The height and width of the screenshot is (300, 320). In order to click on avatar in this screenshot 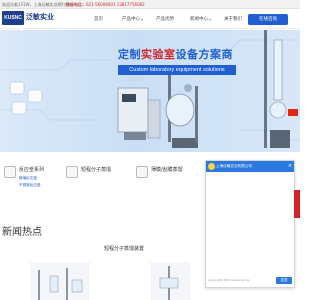, I will do `click(211, 166)`.